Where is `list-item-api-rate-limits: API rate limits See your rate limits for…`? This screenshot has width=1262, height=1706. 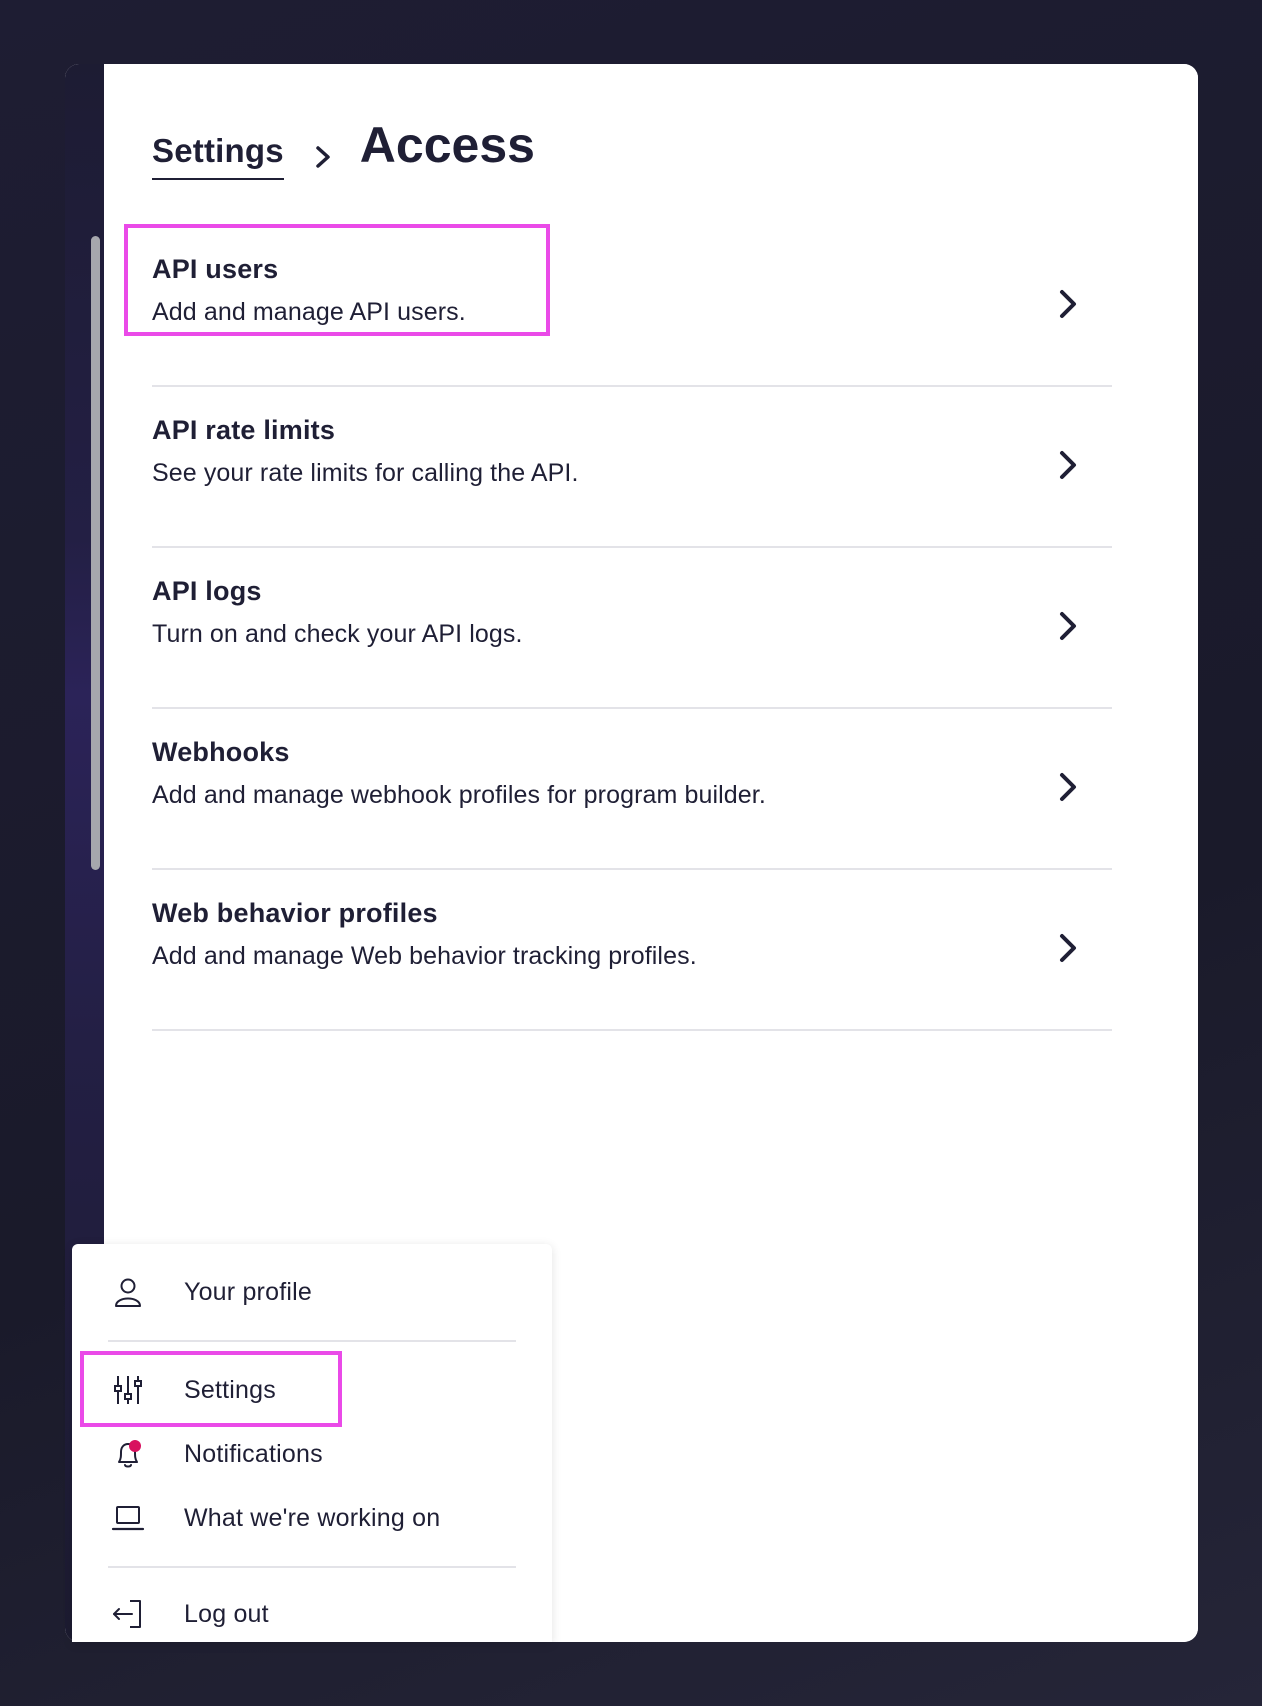
list-item-api-rate-limits: API rate limits See your rate limits for… is located at coordinates (632, 467).